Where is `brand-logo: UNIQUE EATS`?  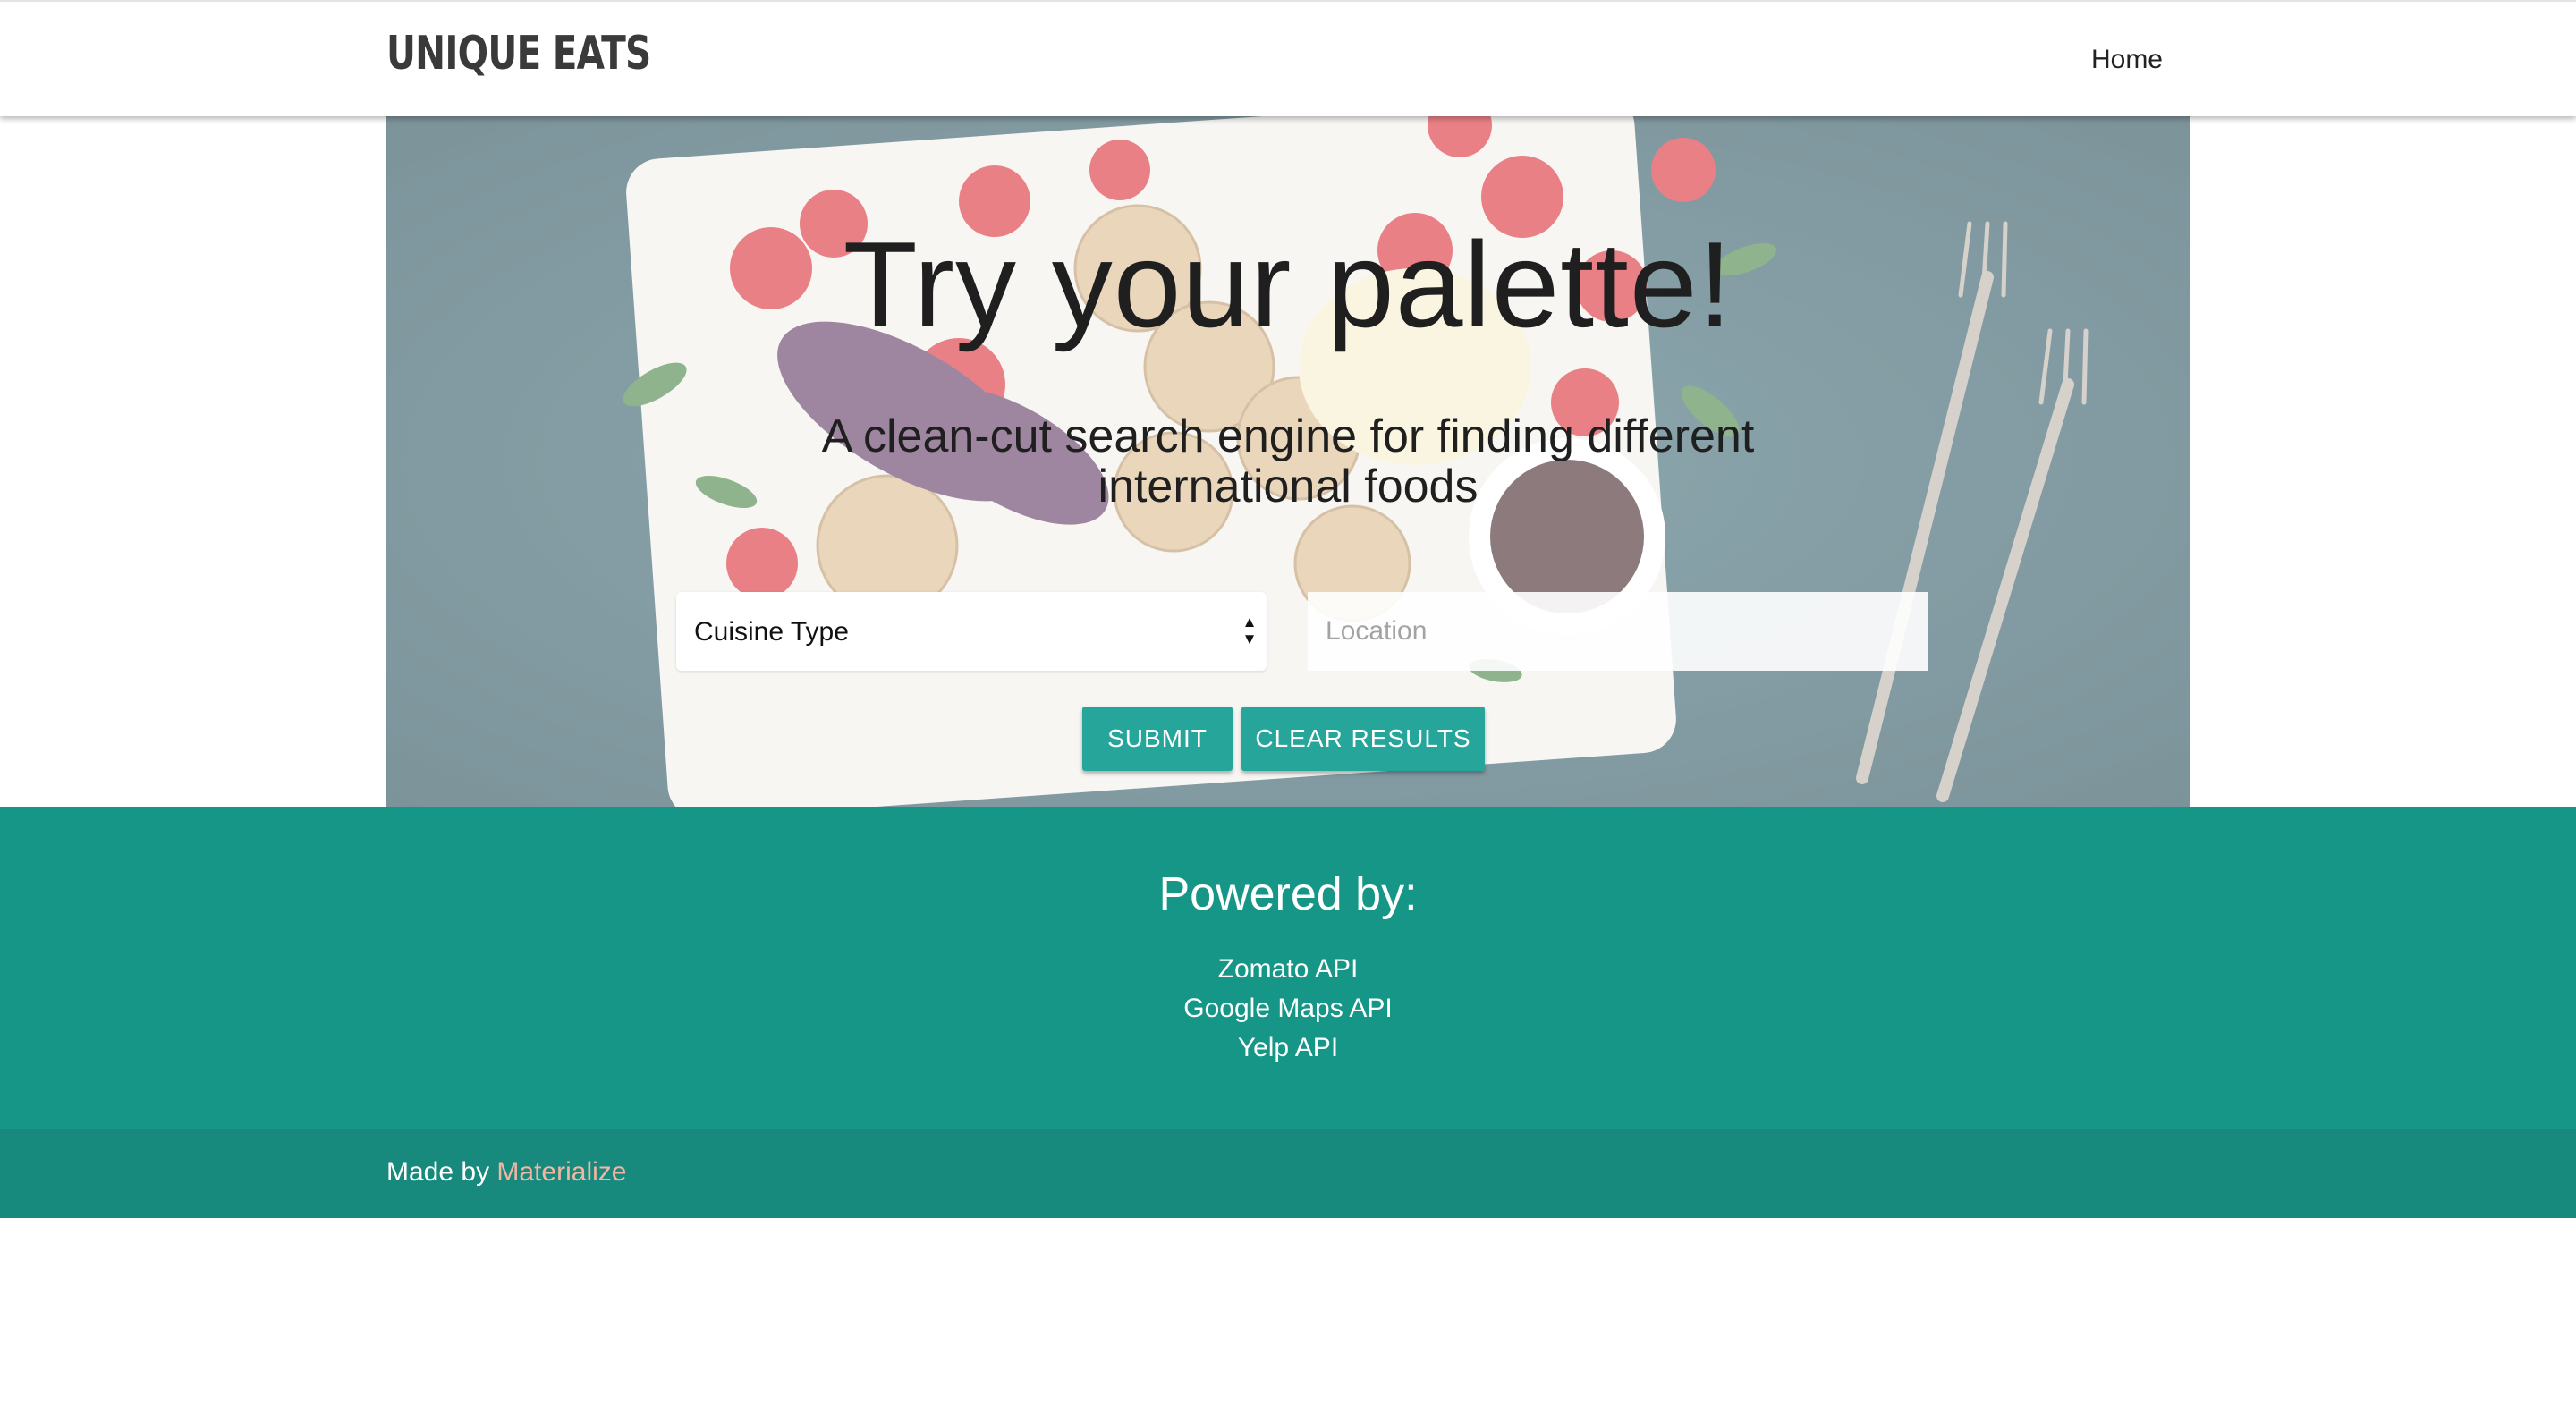 brand-logo: UNIQUE EATS is located at coordinates (518, 53).